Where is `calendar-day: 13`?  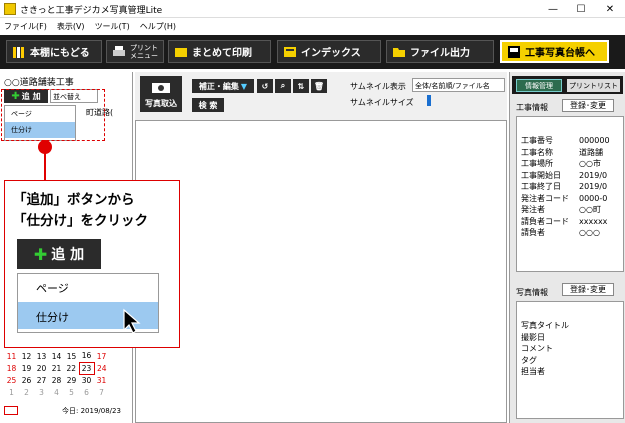
calendar-day: 13 is located at coordinates (41, 356).